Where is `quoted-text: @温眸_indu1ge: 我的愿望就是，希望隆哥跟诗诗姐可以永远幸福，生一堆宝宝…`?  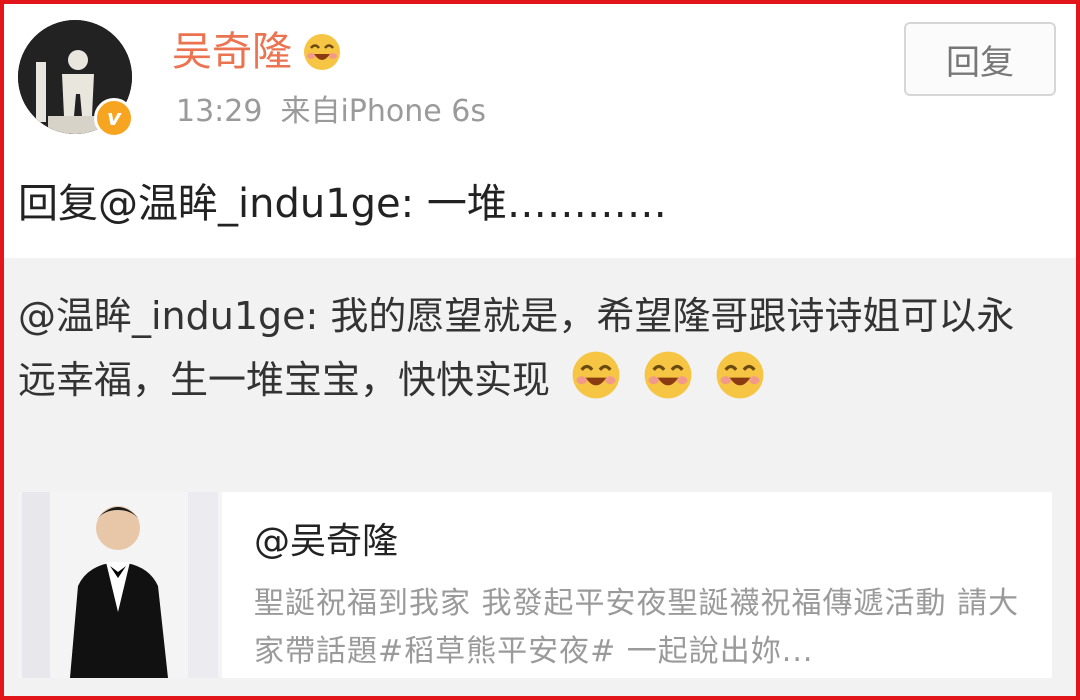
quoted-text: @温眸_indu1ge: 我的愿望就是，希望隆哥跟诗诗姐可以永远幸福，生一堆宝宝… is located at coordinates (516, 348).